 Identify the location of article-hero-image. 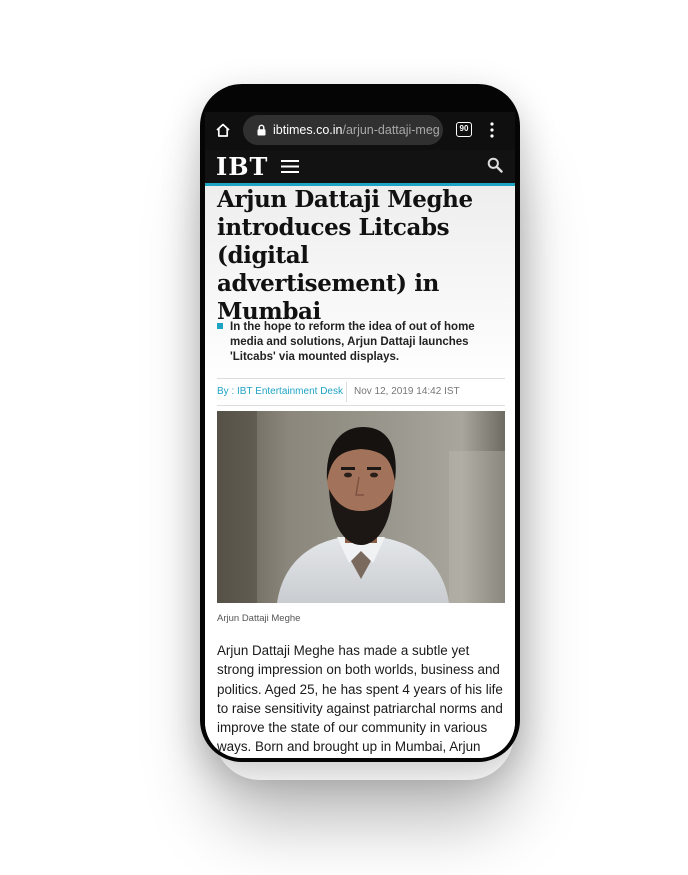
(361, 507).